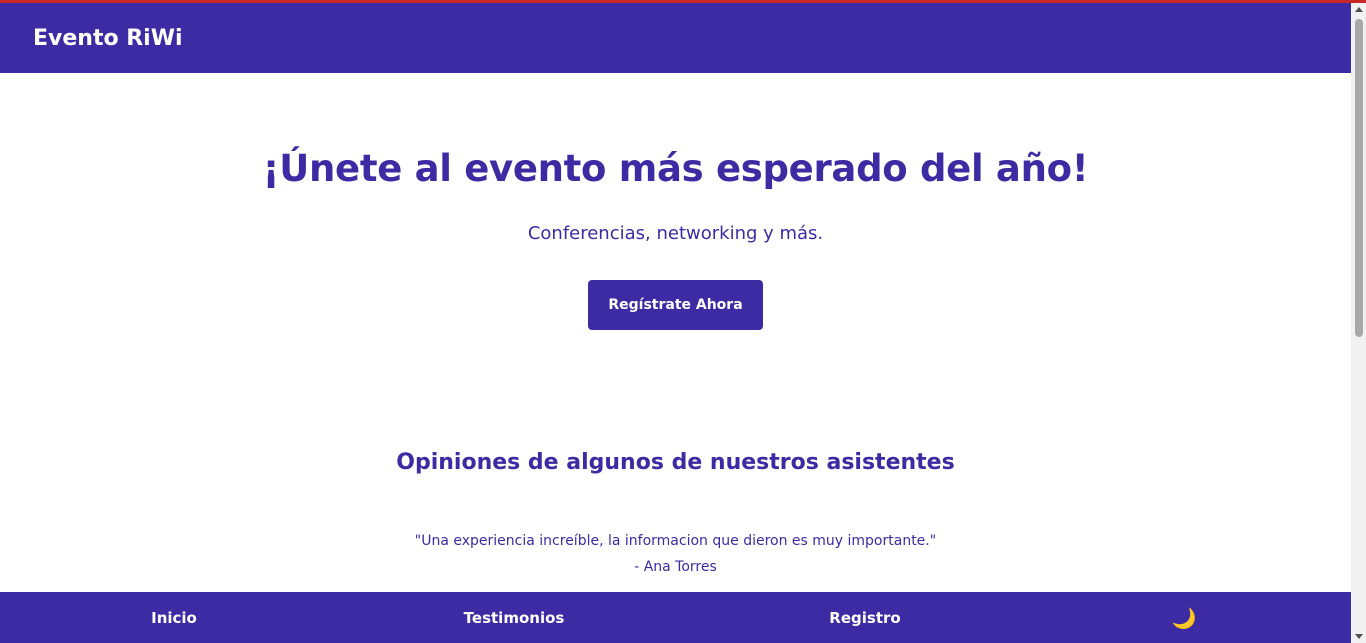  What do you see at coordinates (1359, 636) in the screenshot?
I see `scroll-down-arrow-icon` at bounding box center [1359, 636].